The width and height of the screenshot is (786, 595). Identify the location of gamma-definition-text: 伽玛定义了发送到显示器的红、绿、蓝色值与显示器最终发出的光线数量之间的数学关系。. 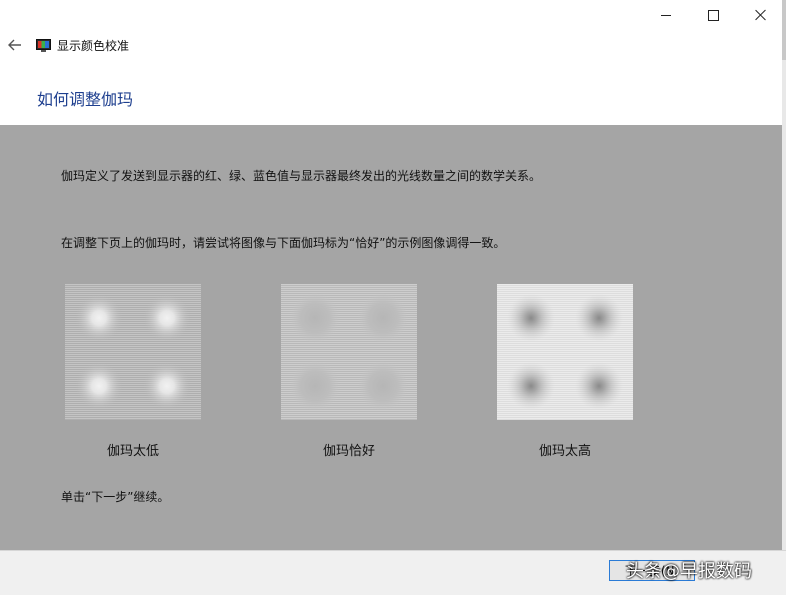
(301, 176).